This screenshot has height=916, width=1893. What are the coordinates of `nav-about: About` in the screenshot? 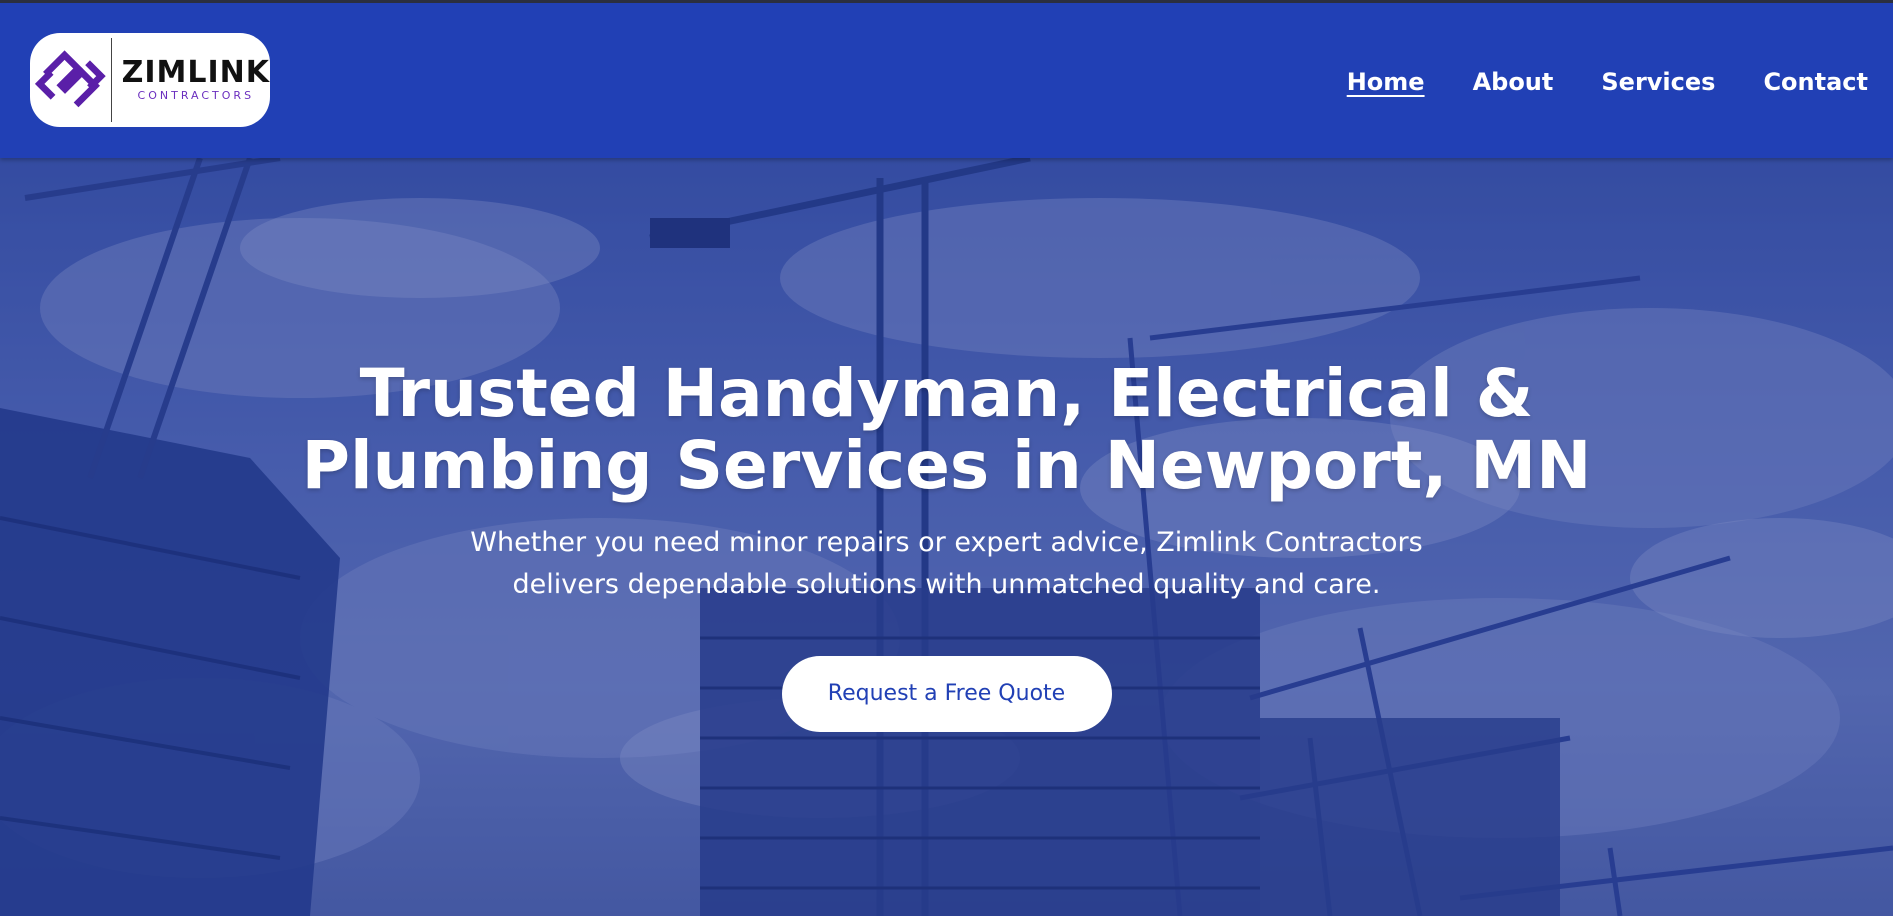 It's located at (1513, 82).